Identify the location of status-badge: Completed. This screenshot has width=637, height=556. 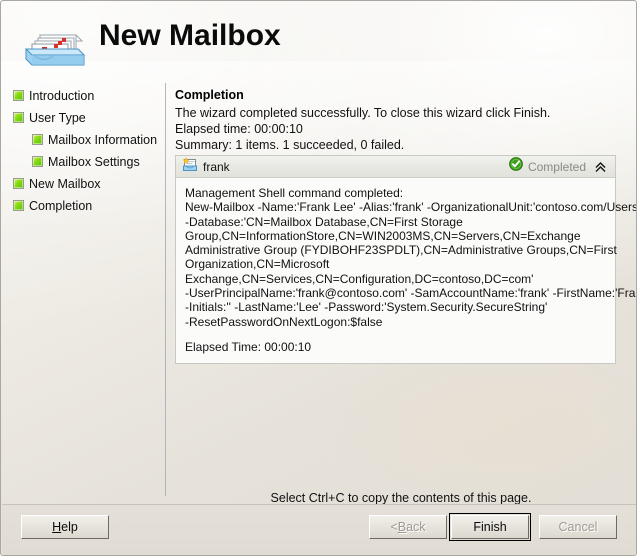
(547, 166).